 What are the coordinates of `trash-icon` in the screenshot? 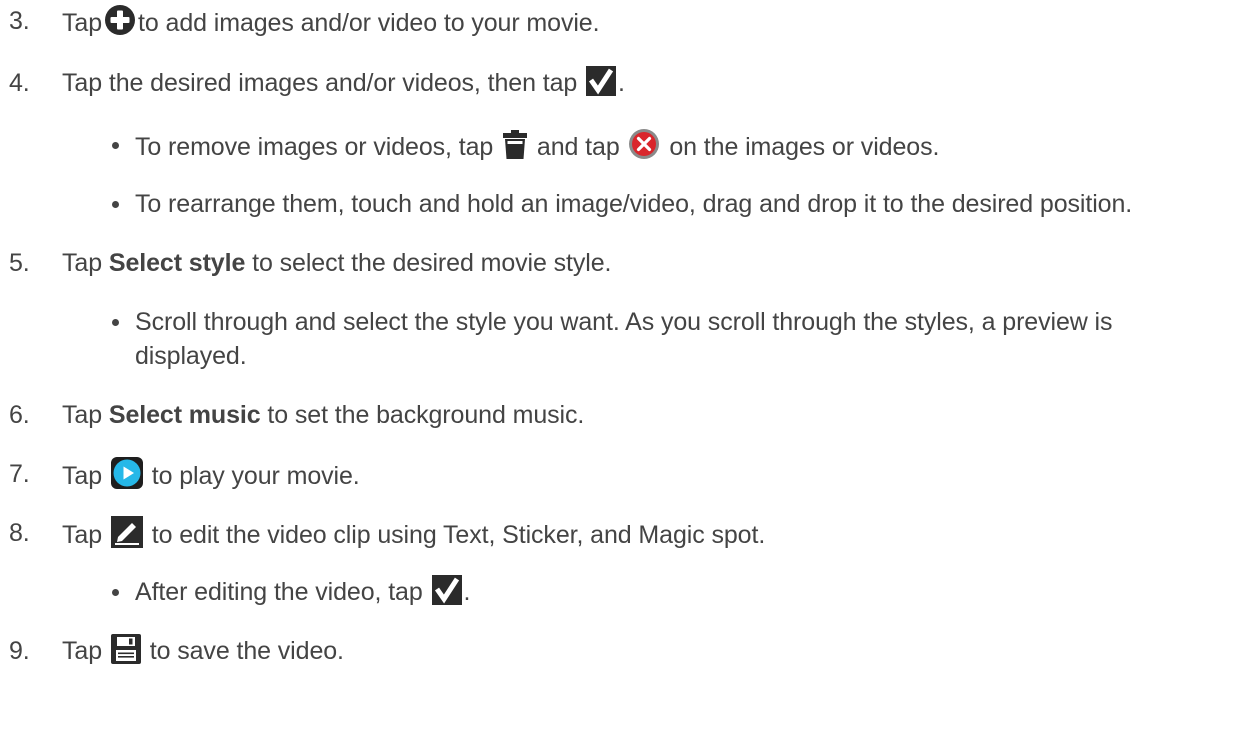 It's located at (515, 145).